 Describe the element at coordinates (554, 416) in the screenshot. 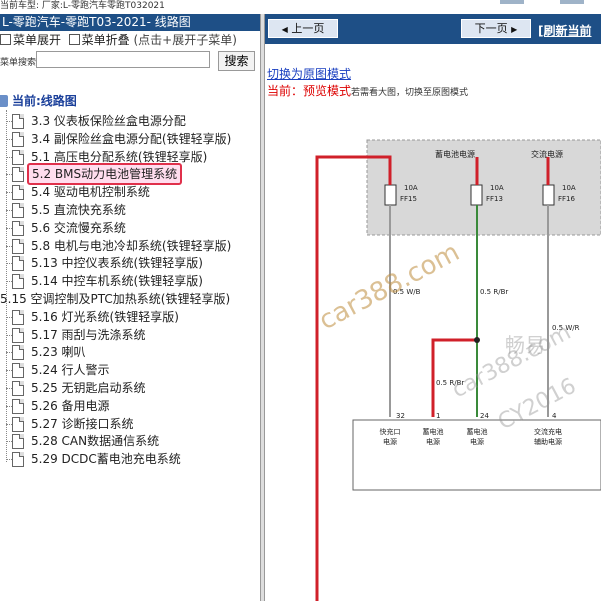

I see `pin-4: 4` at that location.